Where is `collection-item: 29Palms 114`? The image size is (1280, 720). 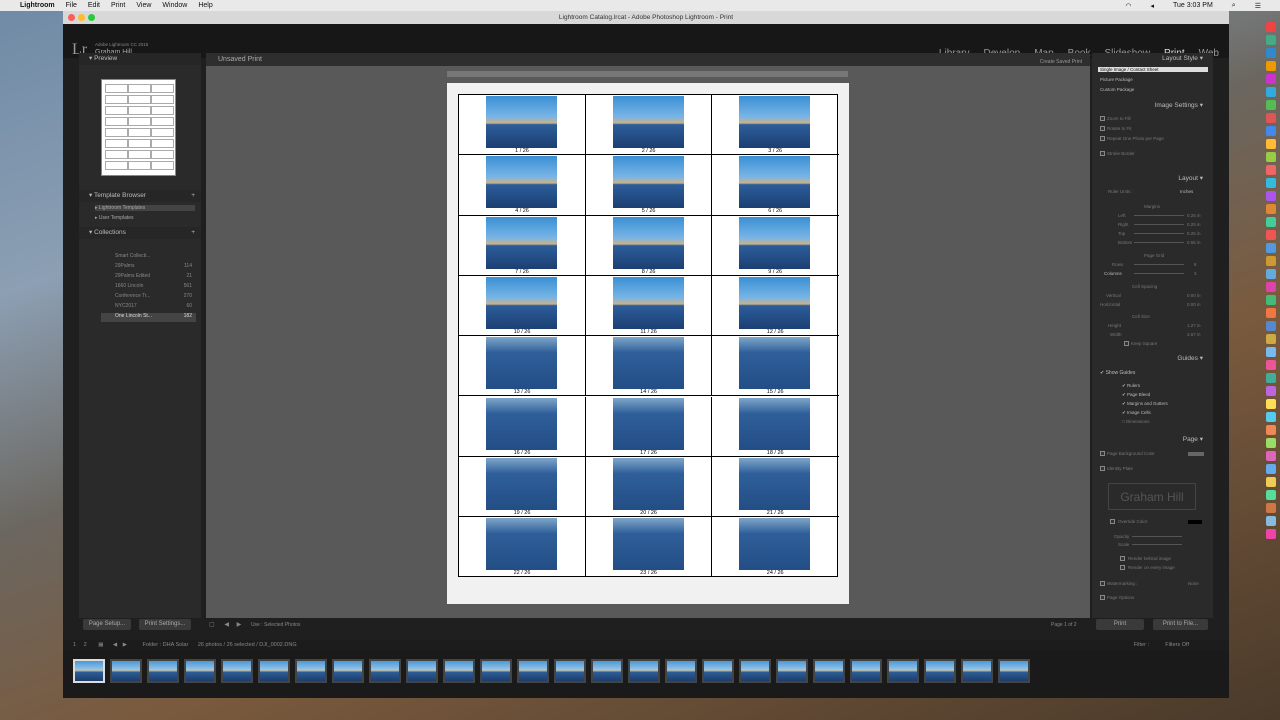
collection-item: 29Palms 114 is located at coordinates (148, 267).